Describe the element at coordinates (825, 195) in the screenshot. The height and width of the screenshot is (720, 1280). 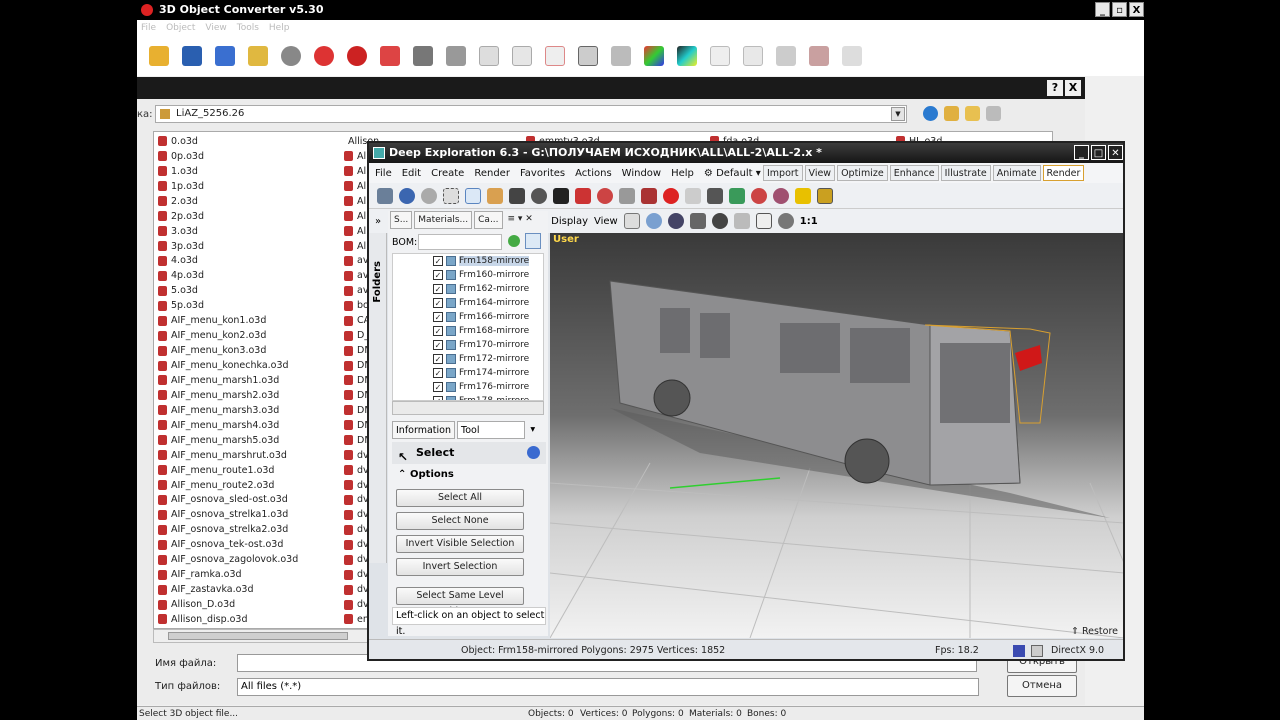
I see `render-icon` at that location.